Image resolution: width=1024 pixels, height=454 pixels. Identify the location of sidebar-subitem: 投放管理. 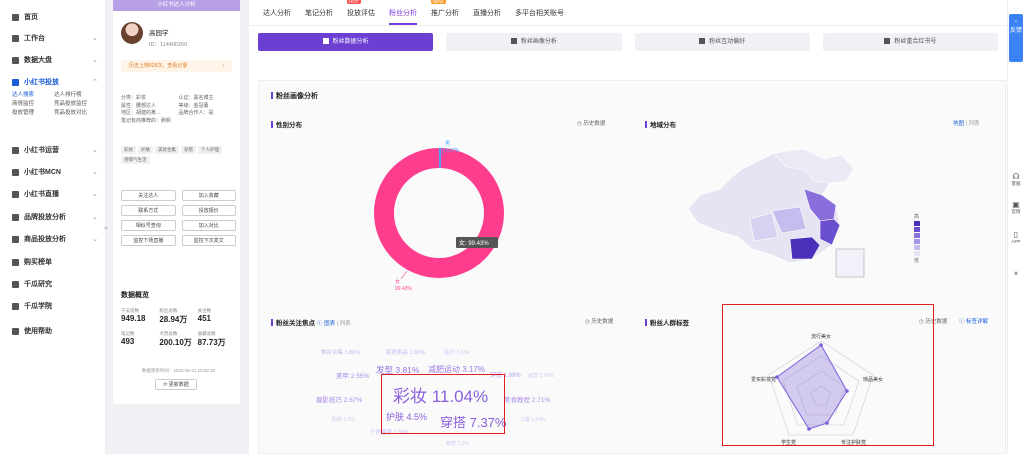
(33, 113).